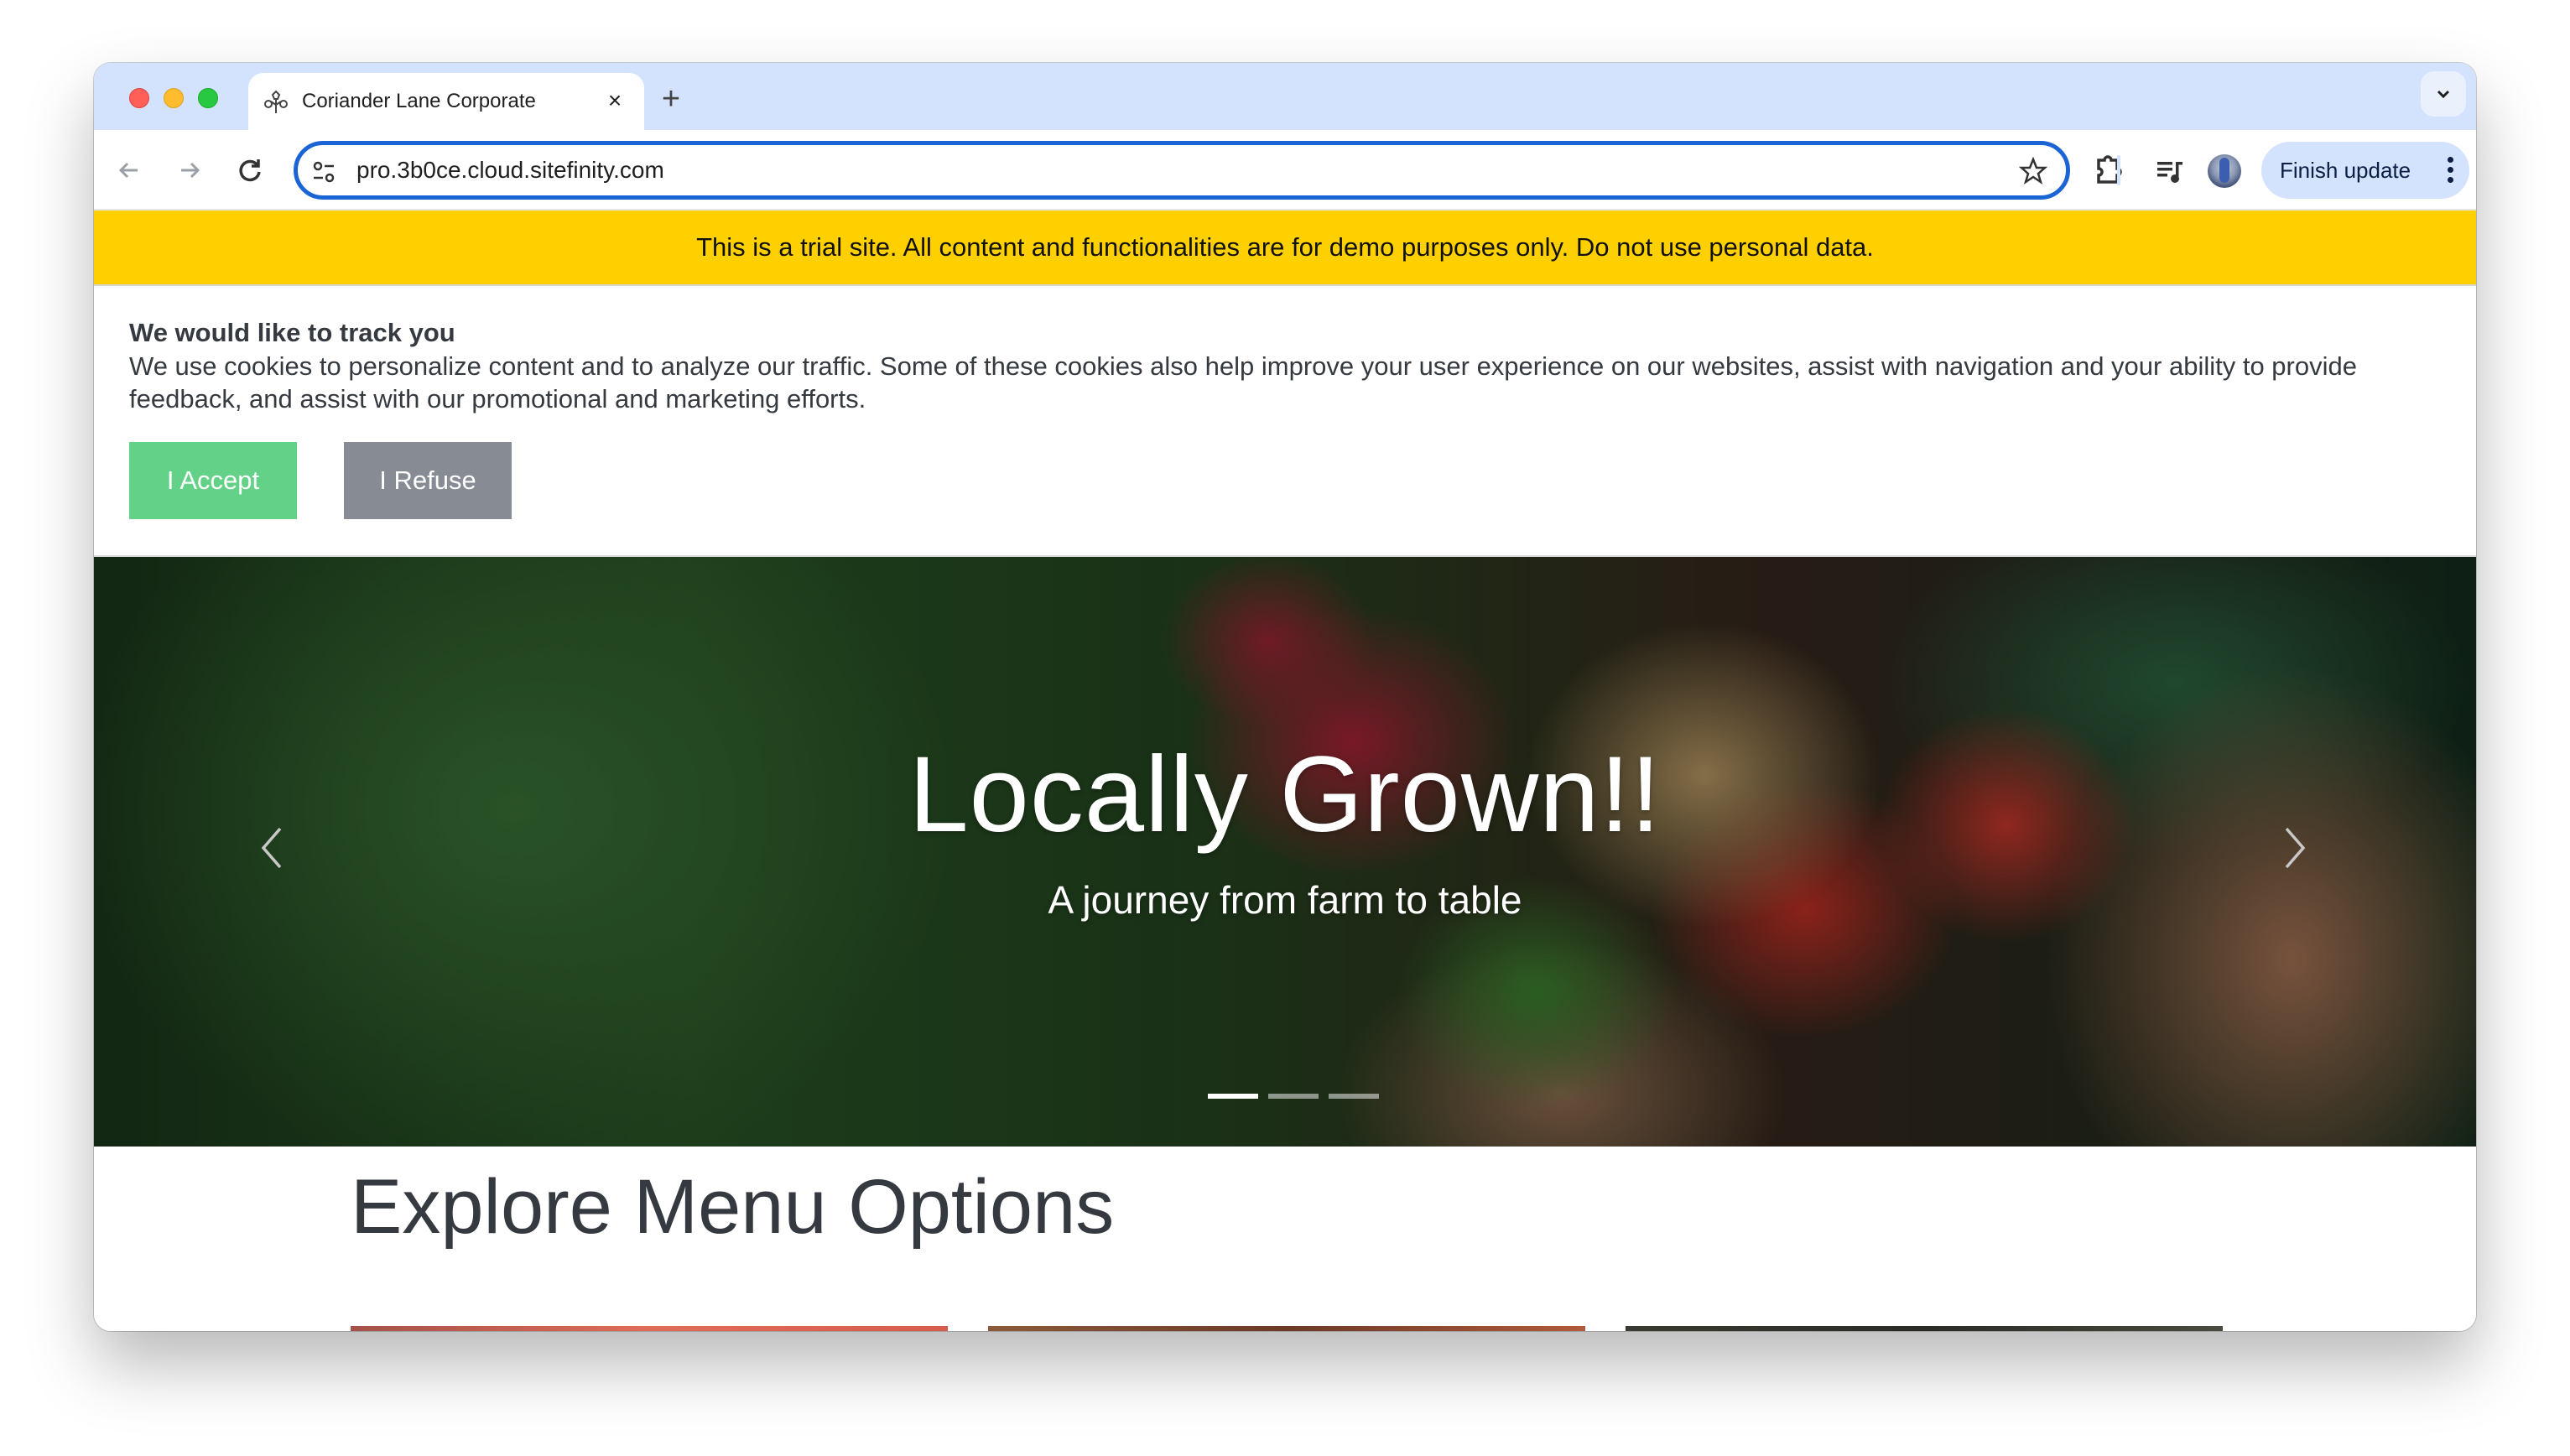 This screenshot has height=1456, width=2570. I want to click on forward-button, so click(189, 170).